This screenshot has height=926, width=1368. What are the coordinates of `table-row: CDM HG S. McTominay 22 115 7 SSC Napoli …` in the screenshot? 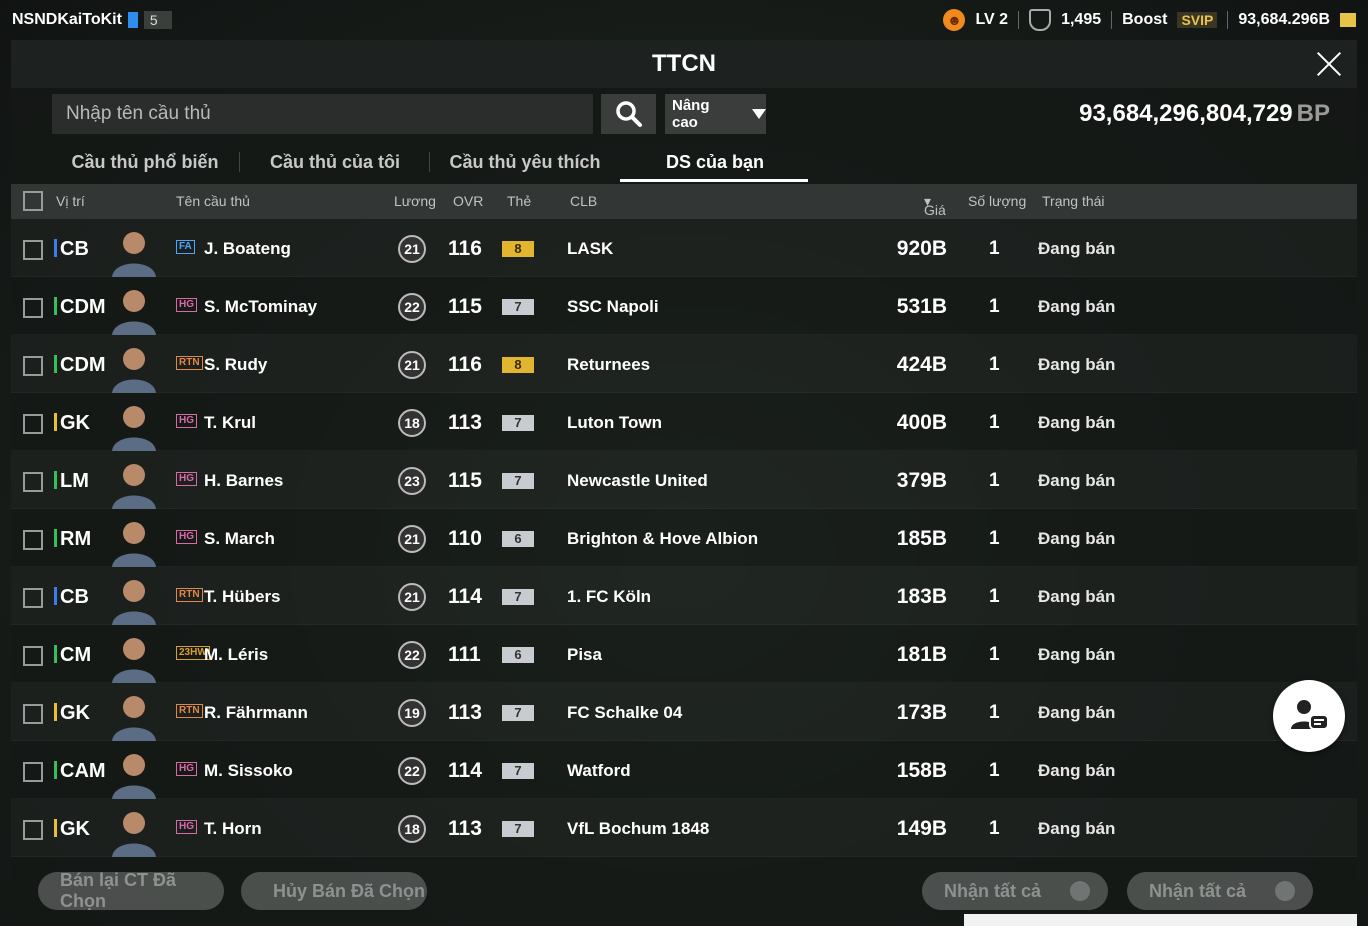 It's located at (684, 306).